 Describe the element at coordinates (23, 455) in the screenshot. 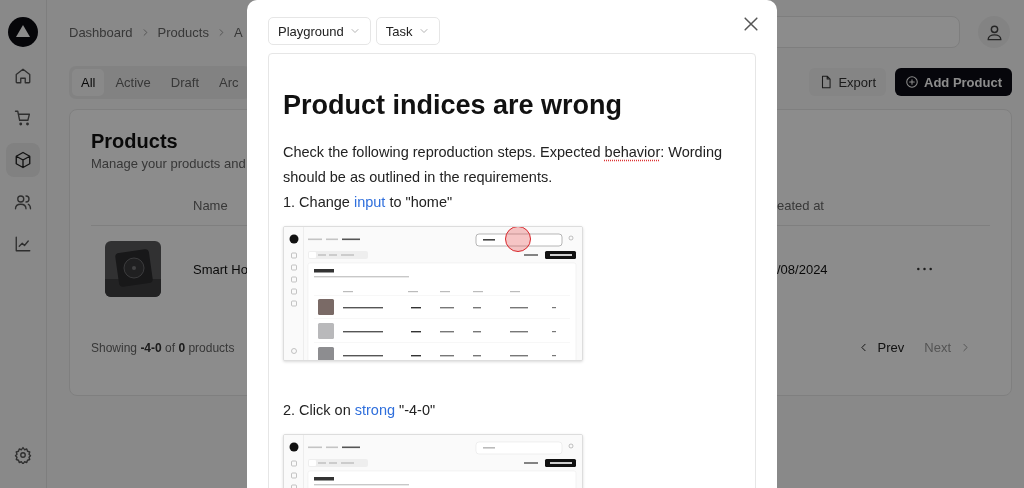

I see `settings-icon` at that location.